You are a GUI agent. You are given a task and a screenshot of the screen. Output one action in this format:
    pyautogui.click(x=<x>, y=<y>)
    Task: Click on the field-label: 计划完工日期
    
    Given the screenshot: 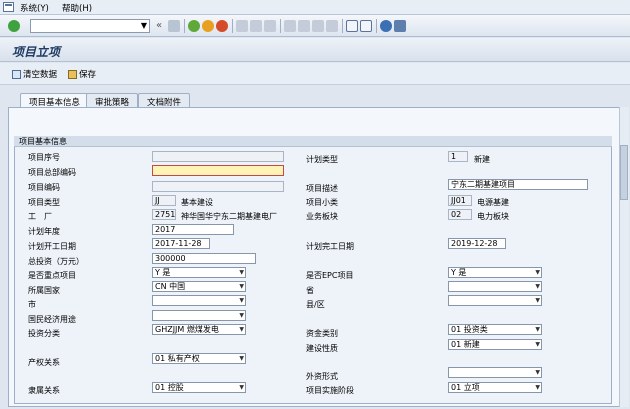 What is the action you would take?
    pyautogui.click(x=330, y=246)
    